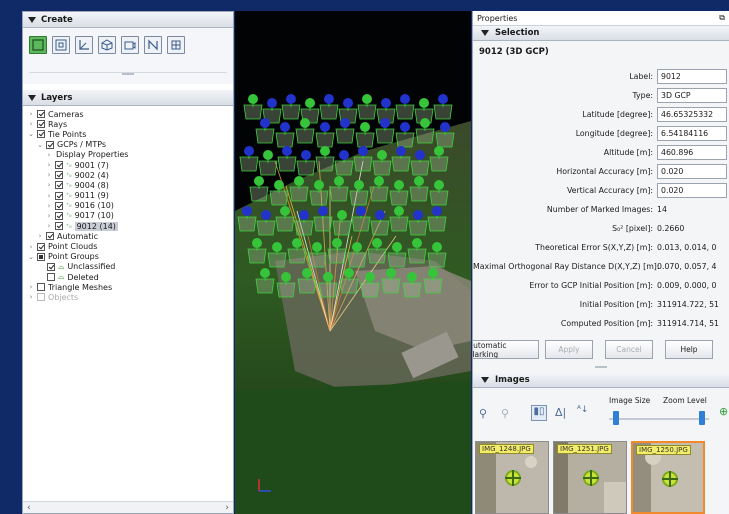 This screenshot has height=514, width=729. I want to click on image-size-slider-track, so click(659, 419).